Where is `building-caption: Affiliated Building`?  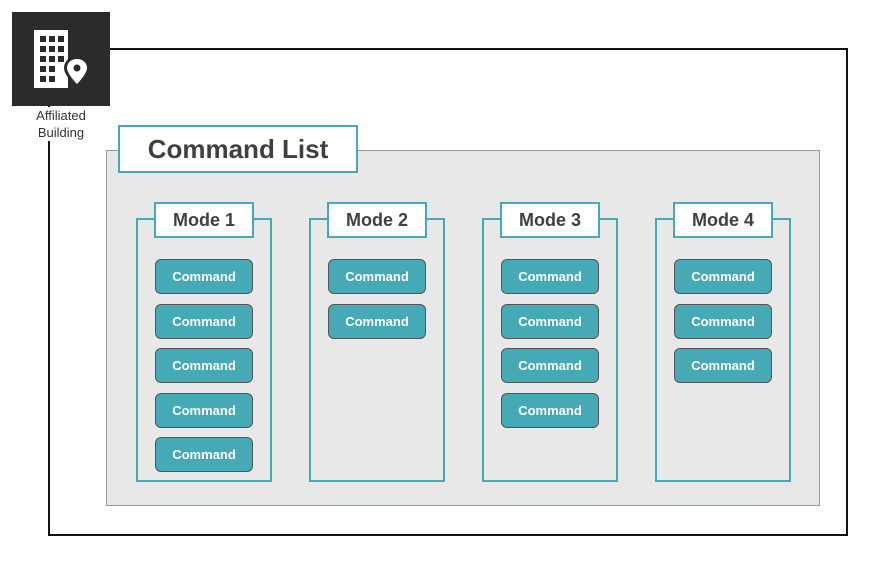
building-caption: Affiliated Building is located at coordinates (61, 124).